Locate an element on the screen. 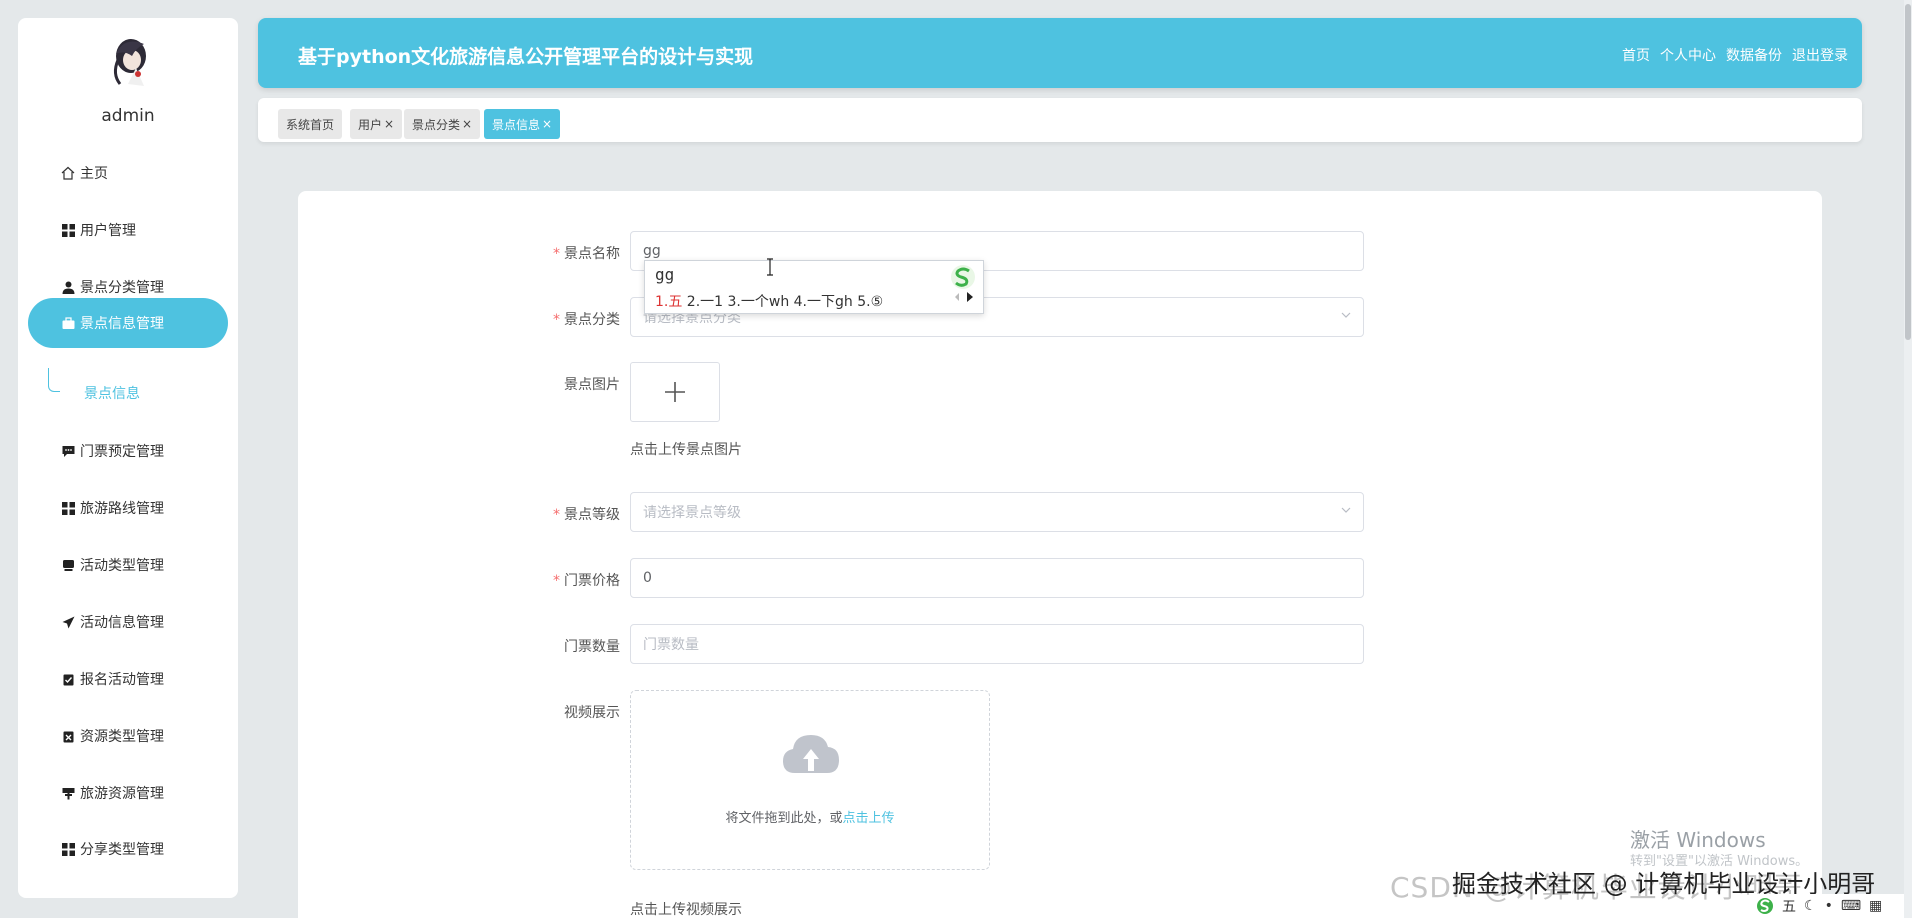 Image resolution: width=1912 pixels, height=918 pixels. sogou-tray-icon is located at coordinates (1765, 906).